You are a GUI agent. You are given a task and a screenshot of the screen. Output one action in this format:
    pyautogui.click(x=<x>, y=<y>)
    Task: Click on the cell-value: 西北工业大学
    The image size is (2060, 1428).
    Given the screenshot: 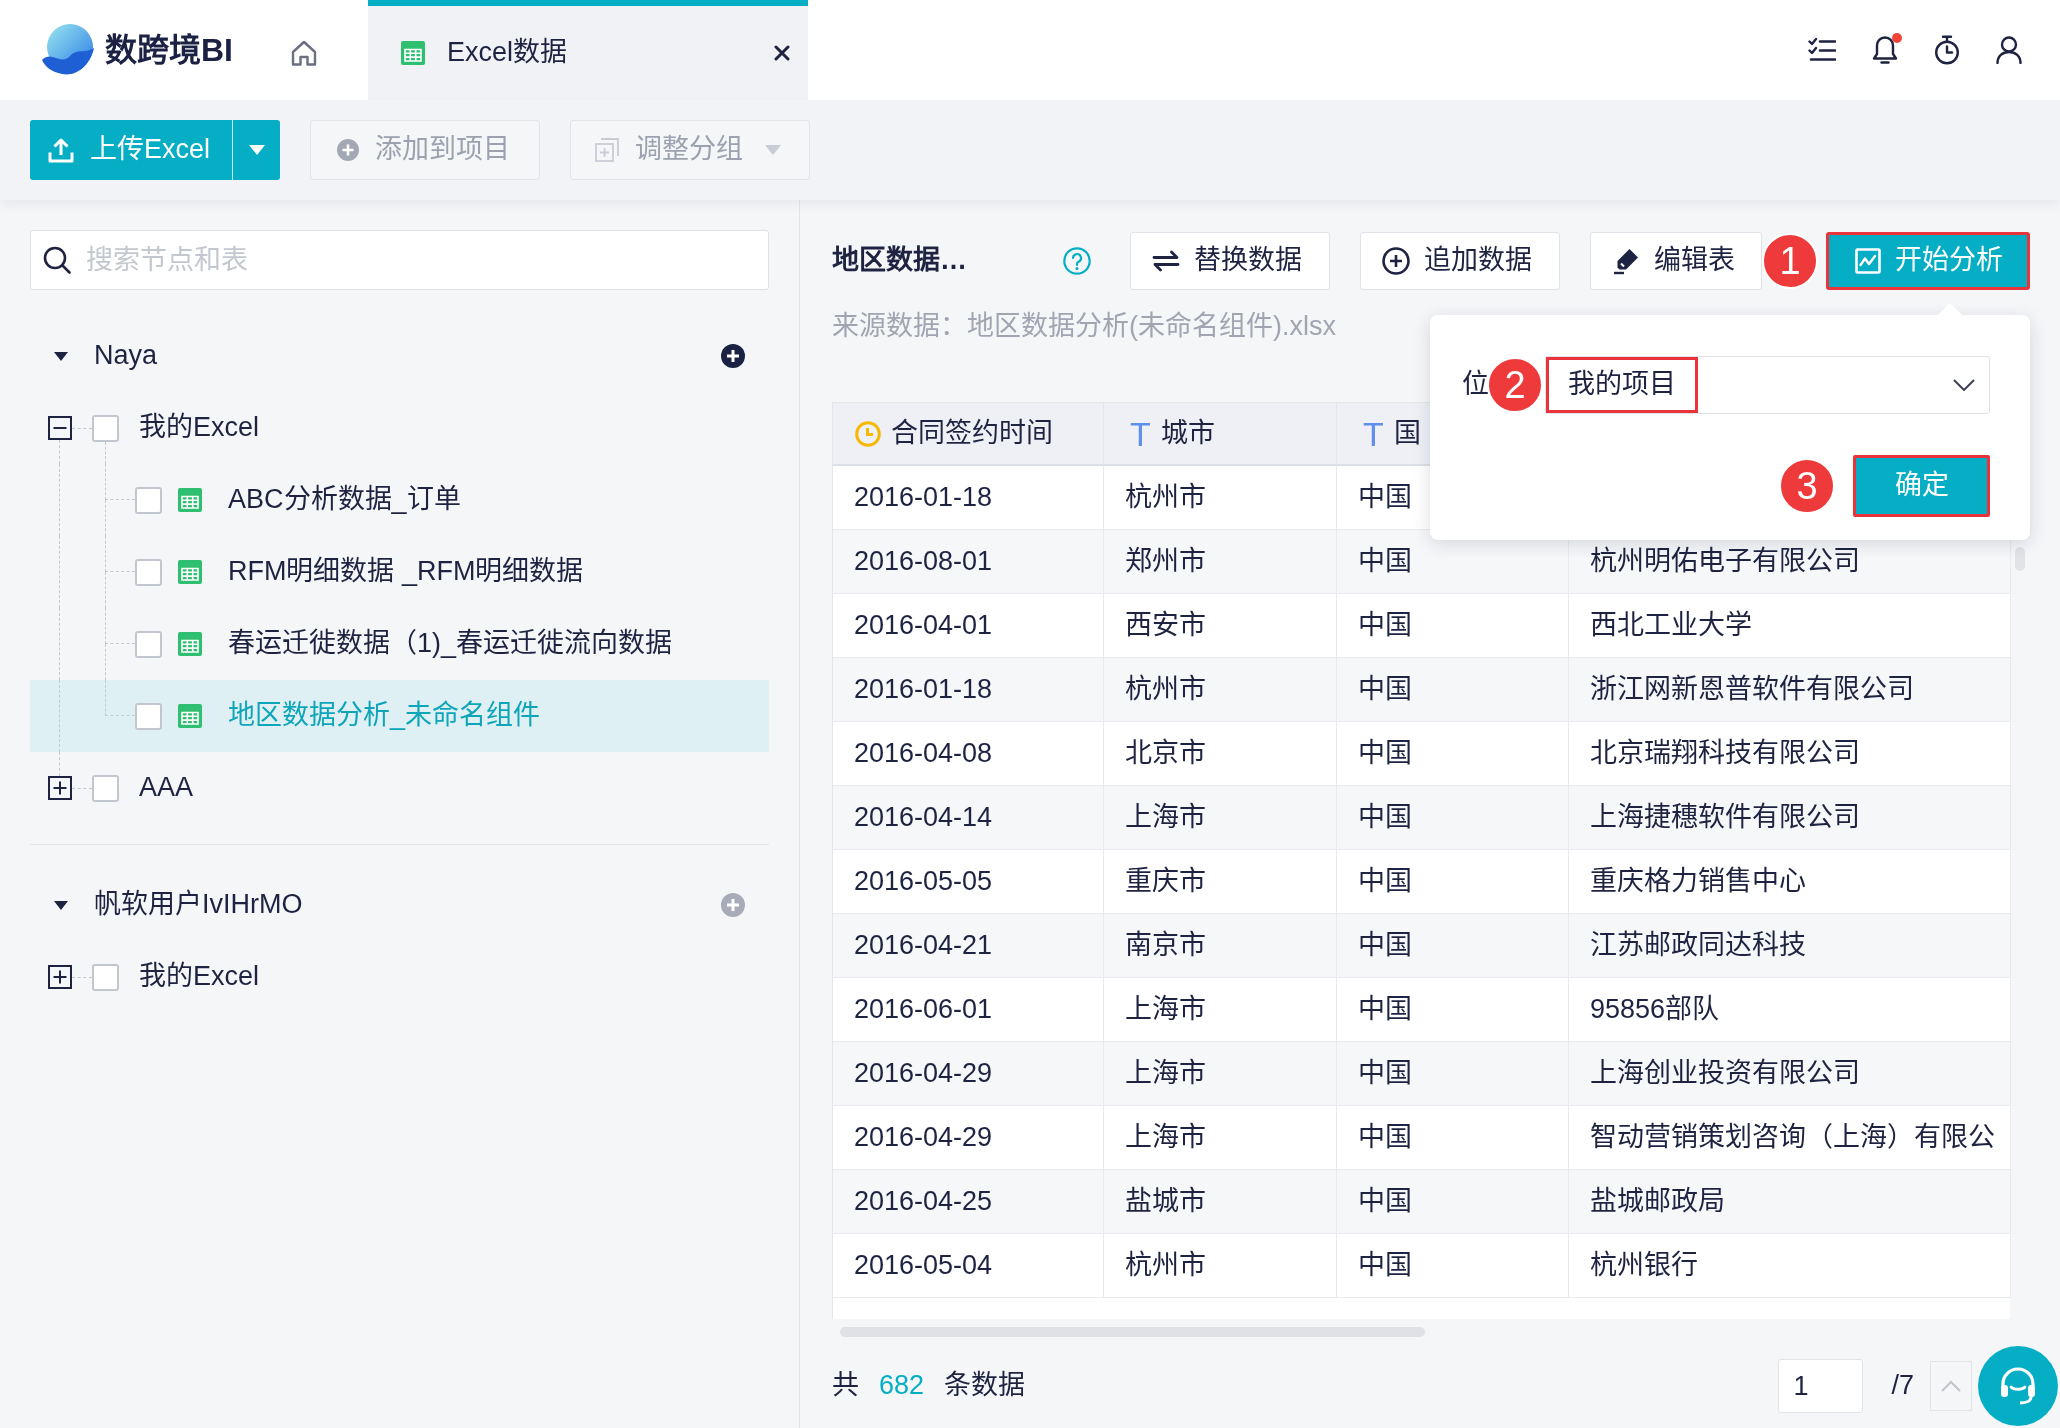 What is the action you would take?
    pyautogui.click(x=1671, y=625)
    